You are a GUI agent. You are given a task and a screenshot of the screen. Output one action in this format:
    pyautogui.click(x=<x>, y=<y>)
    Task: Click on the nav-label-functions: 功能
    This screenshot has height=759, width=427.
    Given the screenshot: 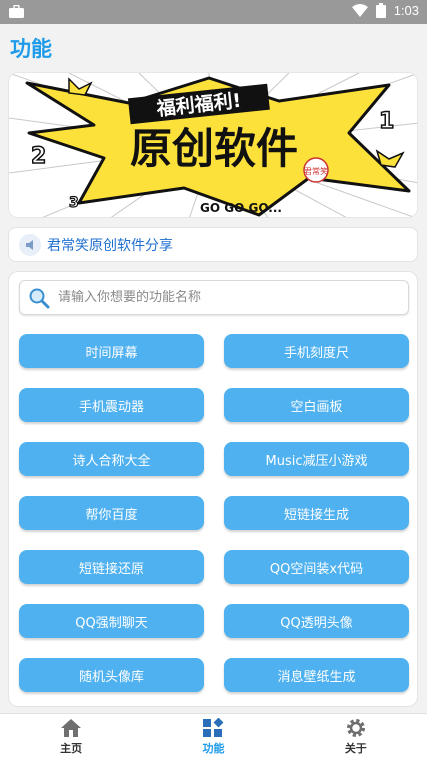 What is the action you would take?
    pyautogui.click(x=213, y=748)
    